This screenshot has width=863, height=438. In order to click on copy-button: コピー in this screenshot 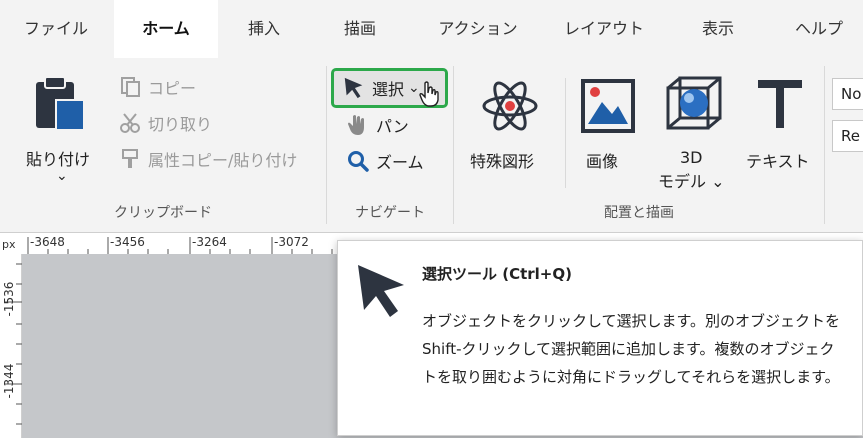, I will do `click(157, 87)`.